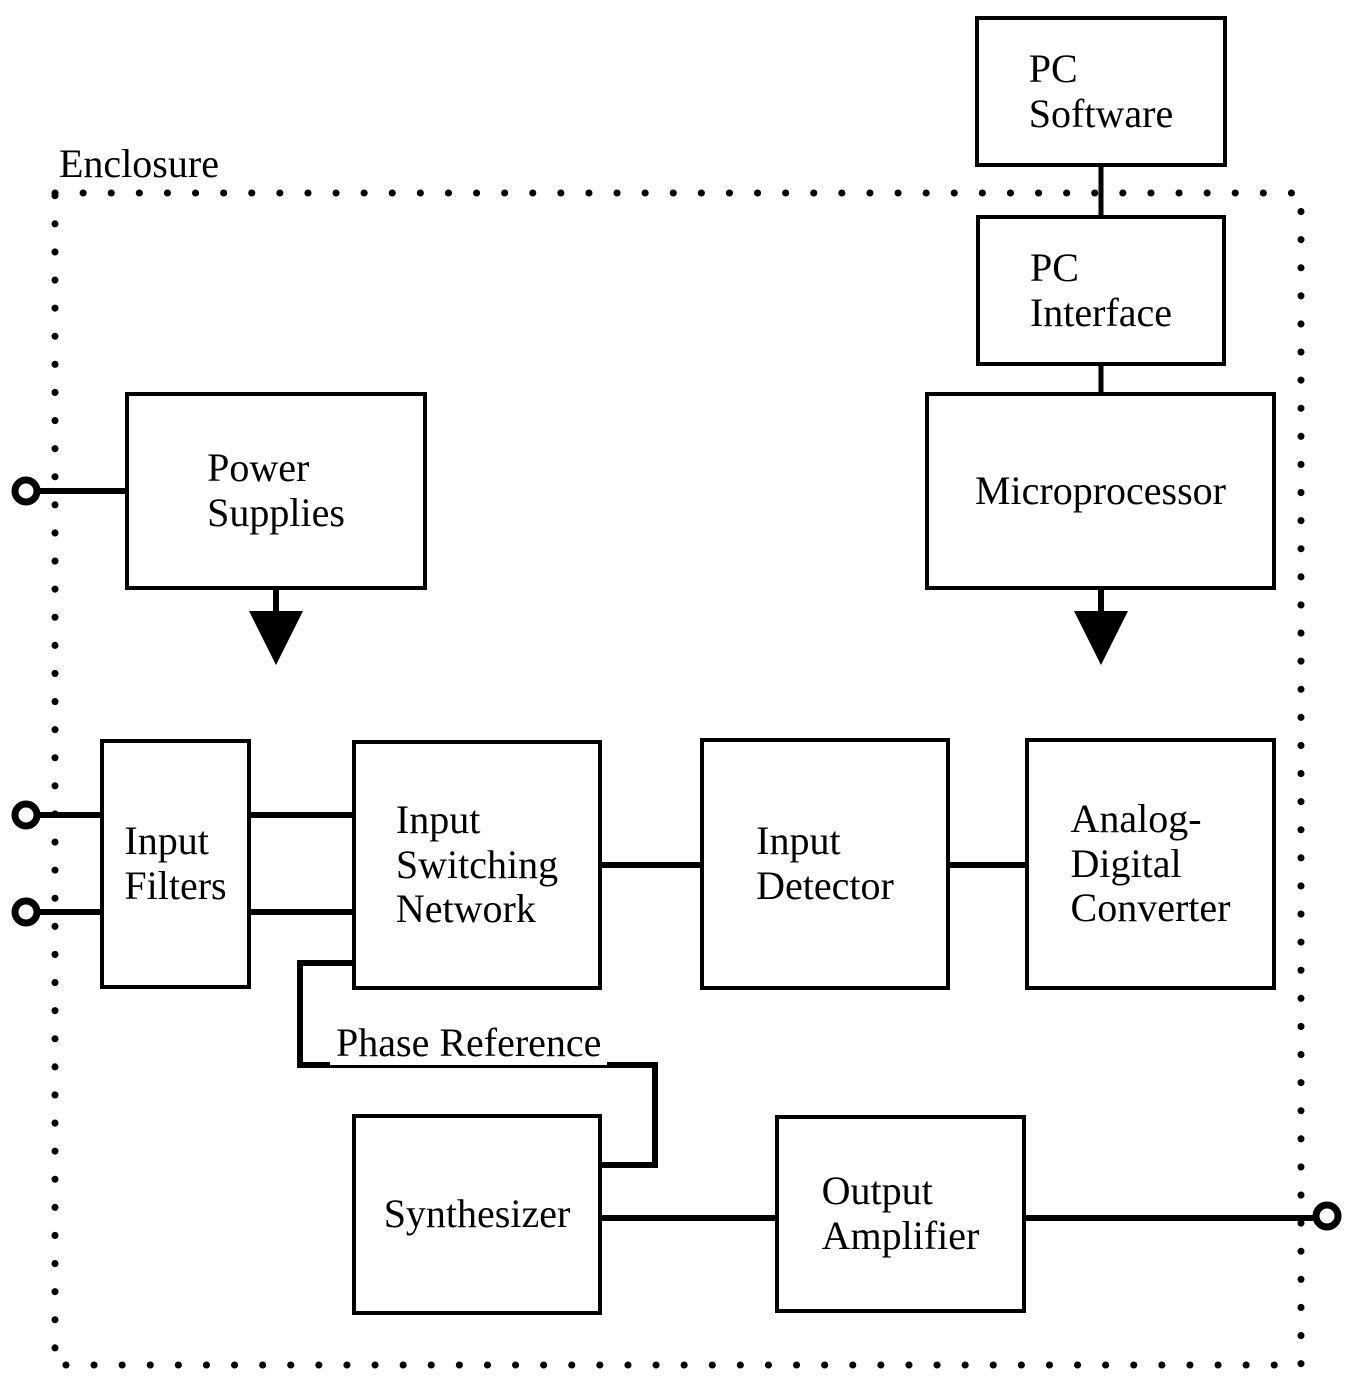 The image size is (1350, 1383). I want to click on block-input-filters: Input Filters, so click(175, 864).